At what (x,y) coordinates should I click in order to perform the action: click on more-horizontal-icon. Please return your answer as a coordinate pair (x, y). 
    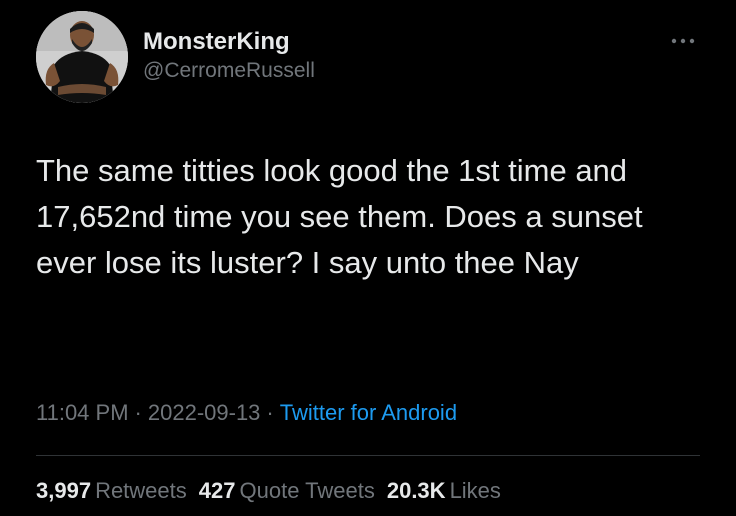
    Looking at the image, I should click on (683, 41).